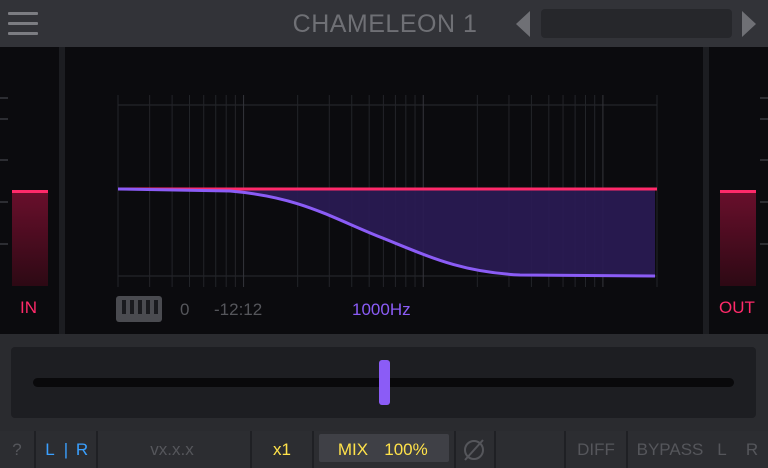 This screenshot has height=468, width=768. What do you see at coordinates (238, 309) in the screenshot?
I see `pitch-offset: -12:12` at bounding box center [238, 309].